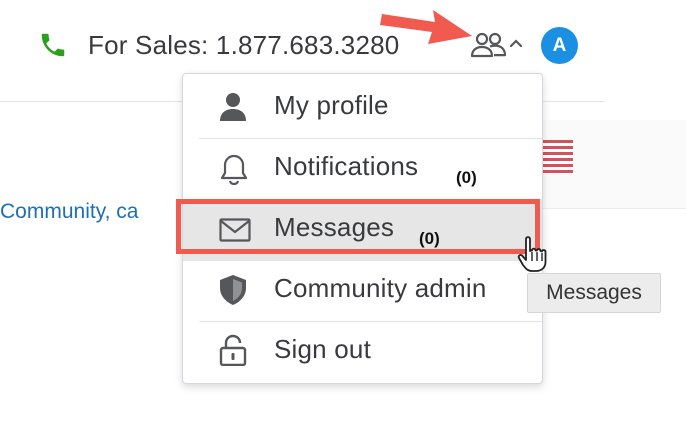  I want to click on lock-icon, so click(233, 350).